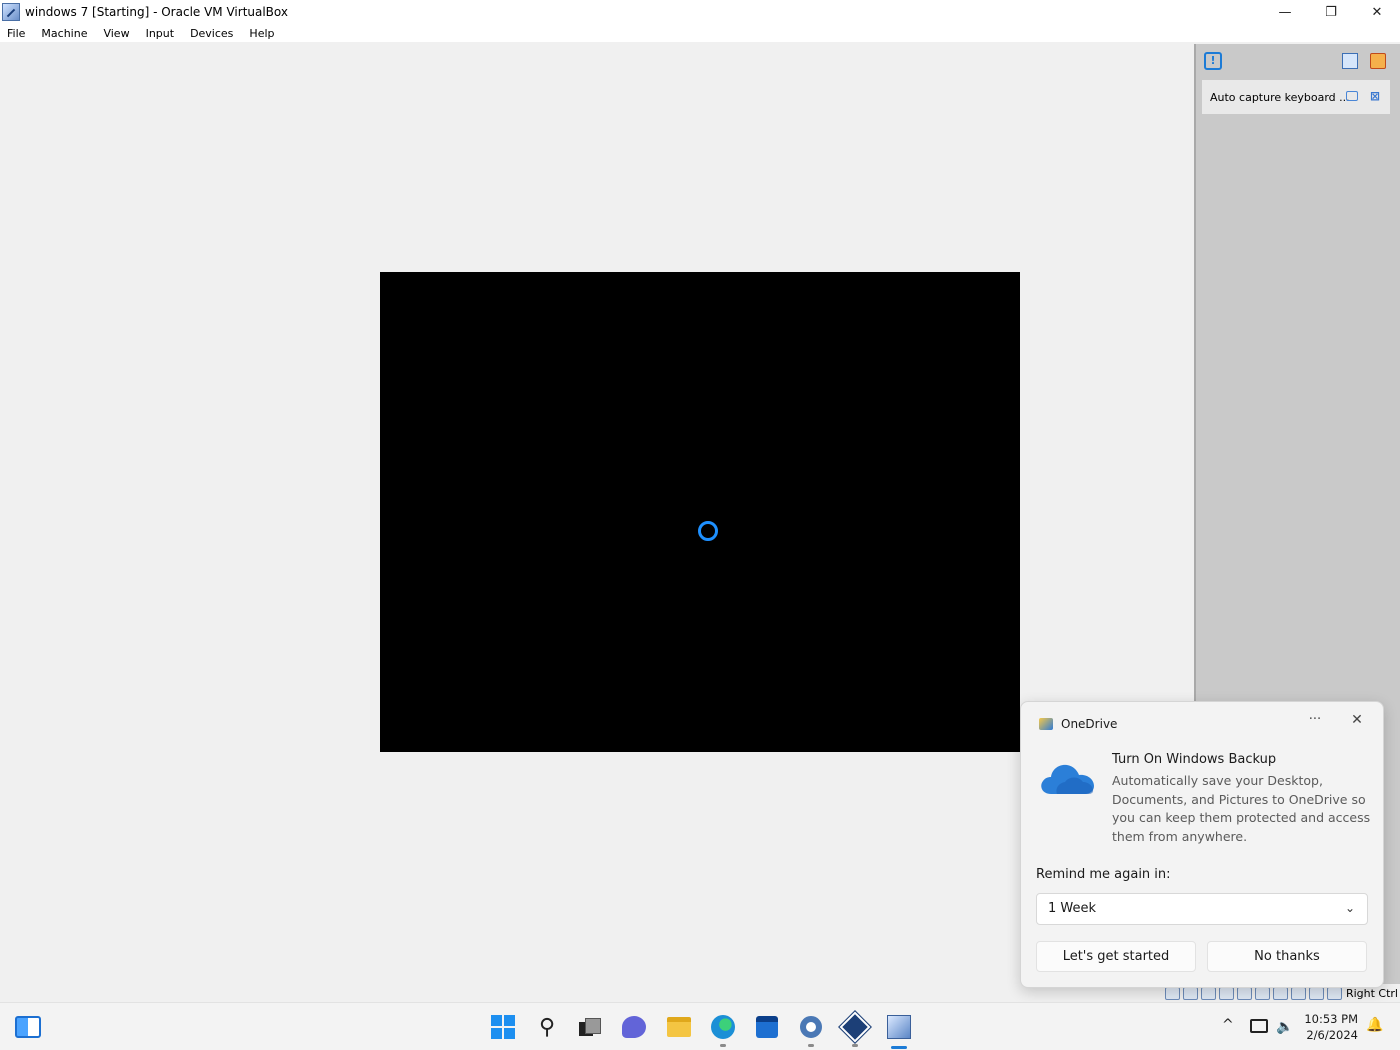  What do you see at coordinates (1298, 61) in the screenshot?
I see `notification-center-toolbar: !` at bounding box center [1298, 61].